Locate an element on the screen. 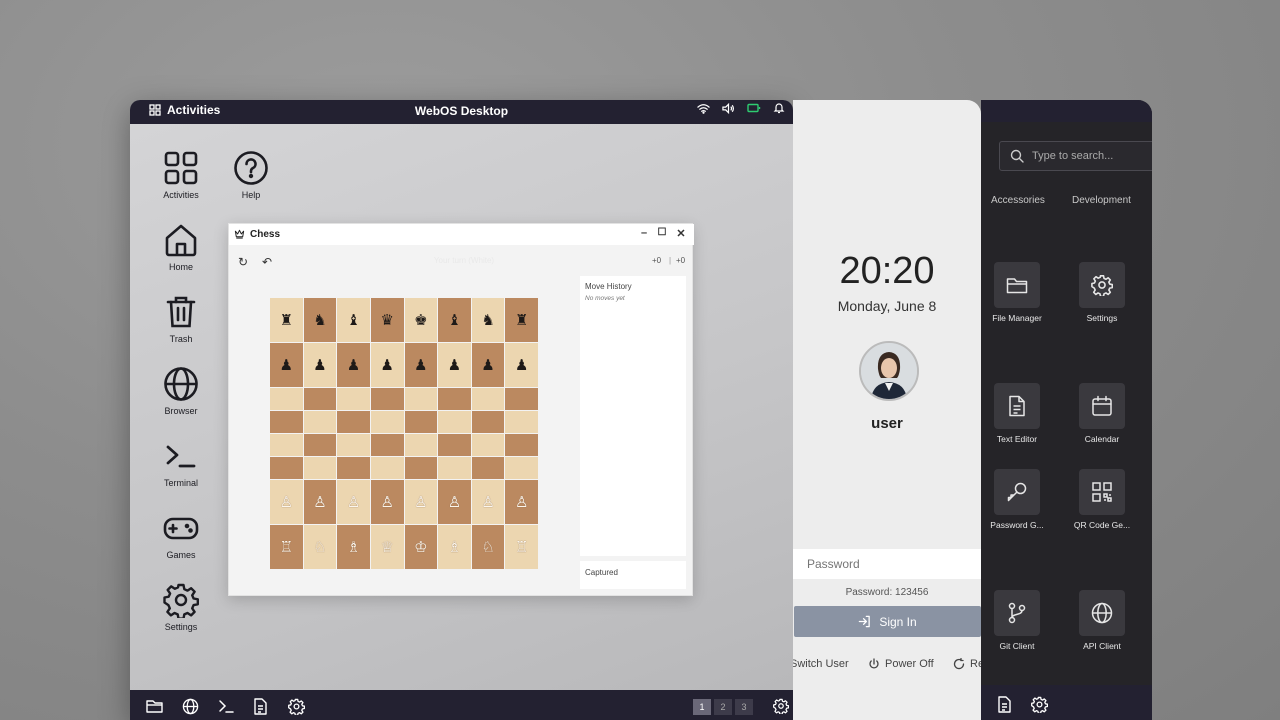 This screenshot has width=1280, height=720. board-square: ♕ is located at coordinates (387, 547).